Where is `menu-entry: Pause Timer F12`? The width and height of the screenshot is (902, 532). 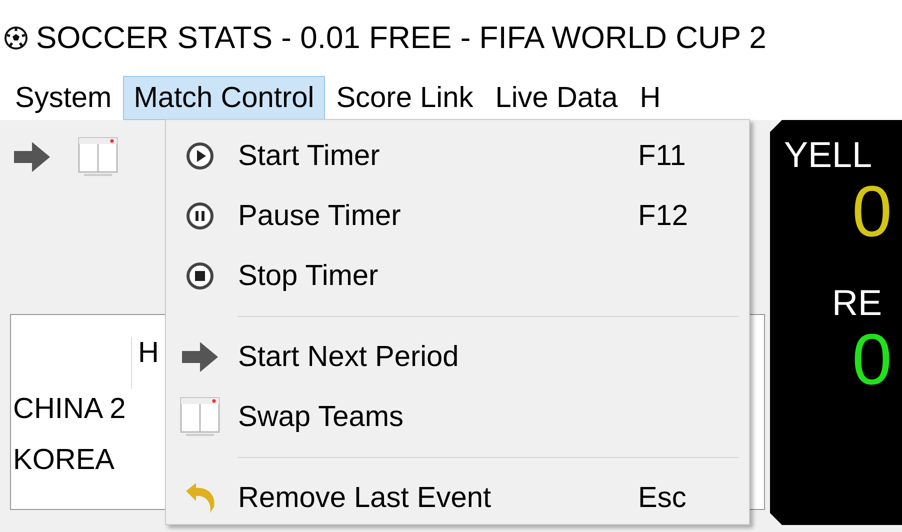
menu-entry: Pause Timer F12 is located at coordinates (457, 216).